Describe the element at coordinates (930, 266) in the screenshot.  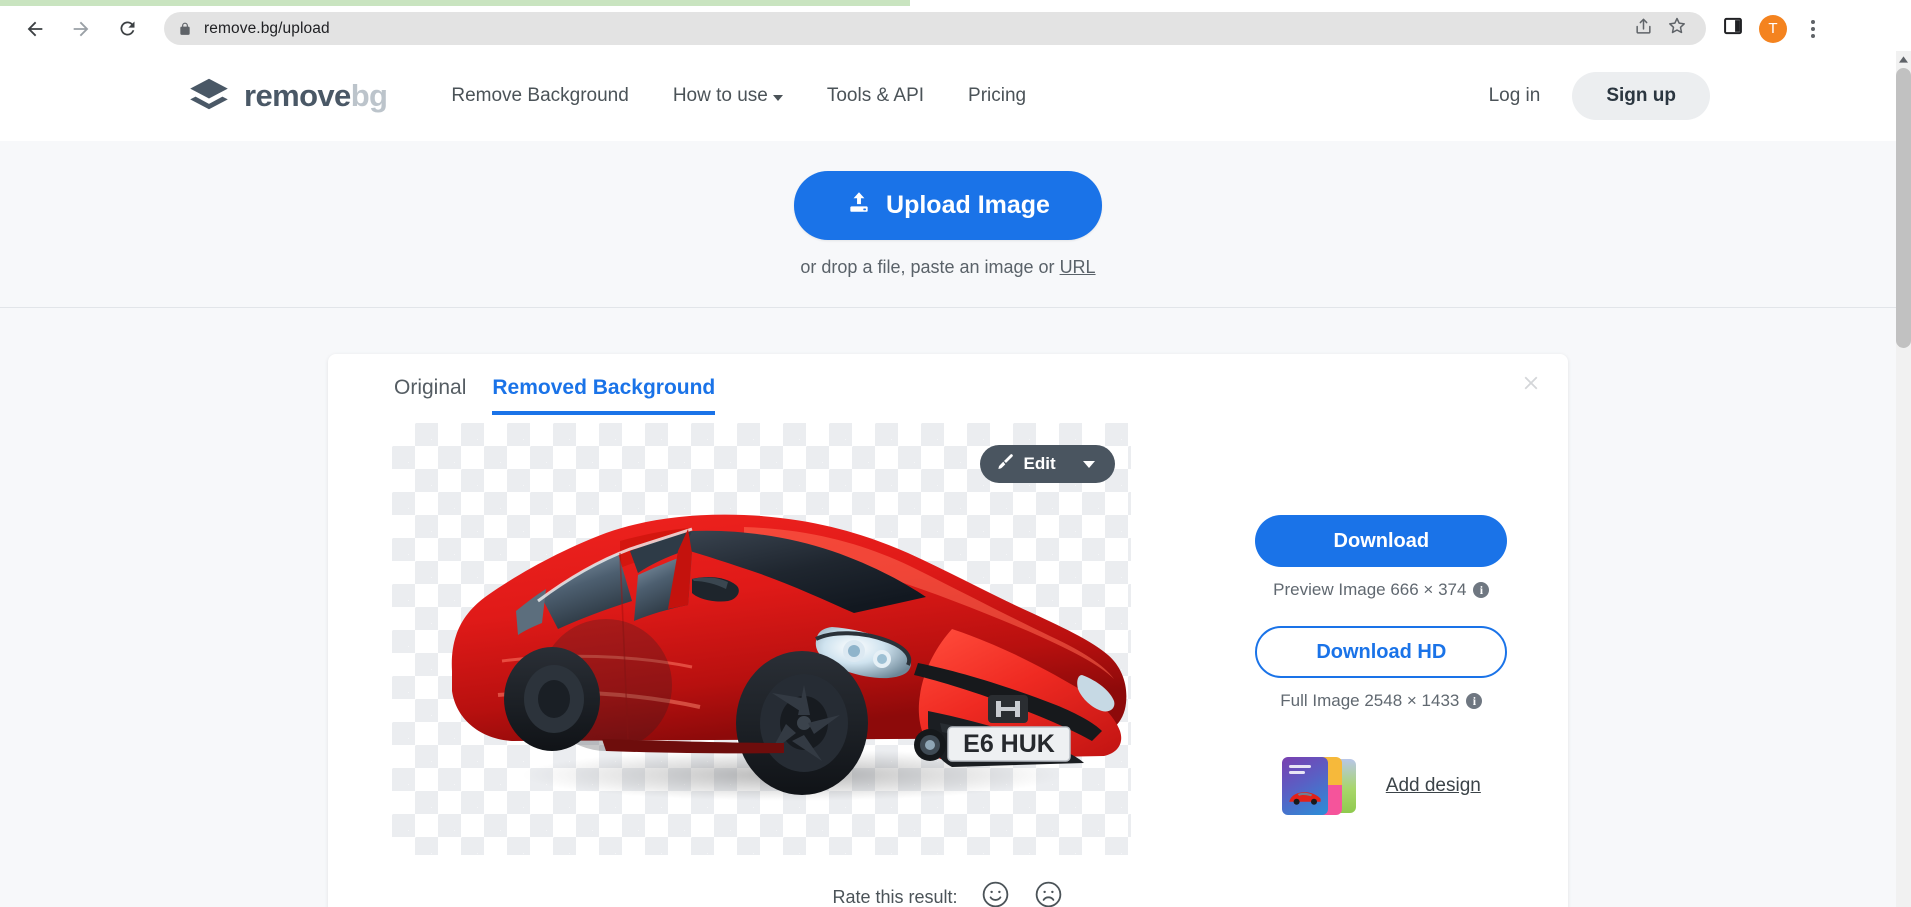
I see `upload-hint-text: or drop a file, paste an image or` at that location.